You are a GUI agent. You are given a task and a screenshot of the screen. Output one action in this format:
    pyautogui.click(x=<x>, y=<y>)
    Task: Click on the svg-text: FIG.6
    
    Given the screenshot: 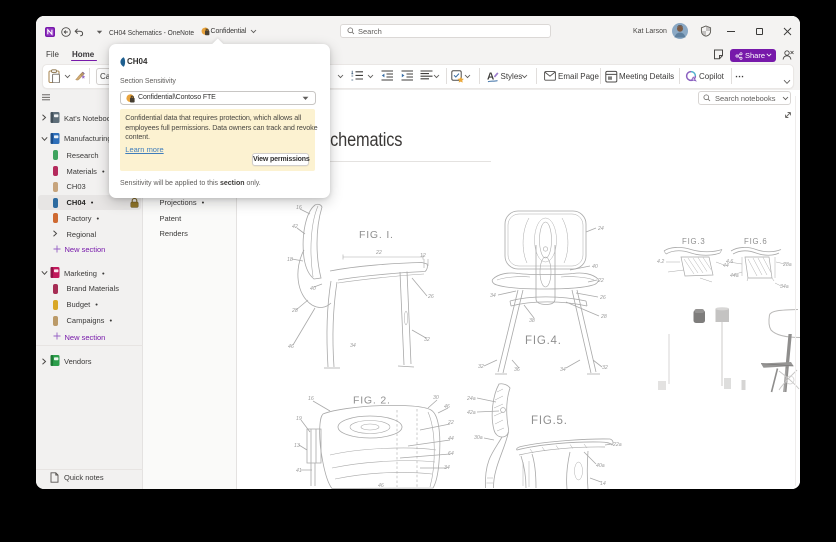 What is the action you would take?
    pyautogui.click(x=756, y=241)
    